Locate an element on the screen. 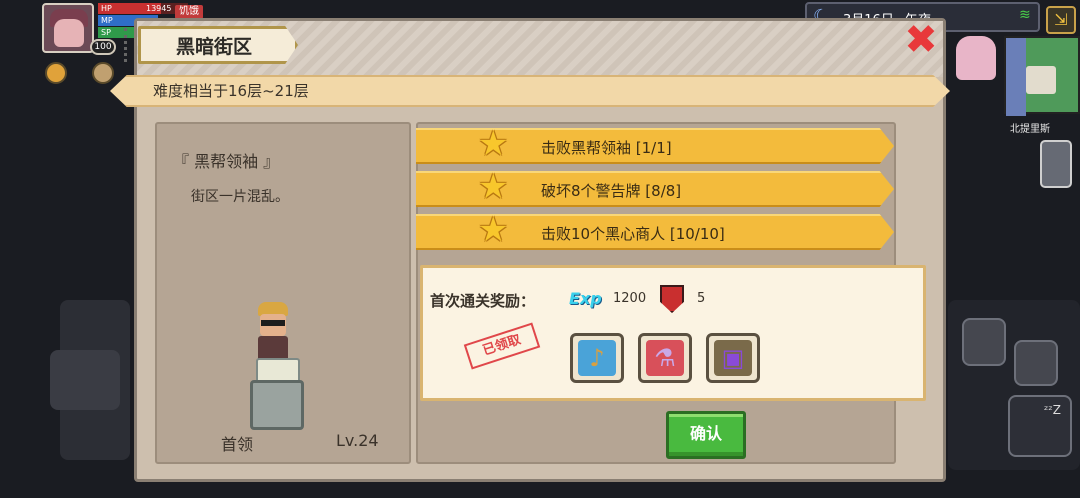  notebook-spiral is located at coordinates (132, 45).